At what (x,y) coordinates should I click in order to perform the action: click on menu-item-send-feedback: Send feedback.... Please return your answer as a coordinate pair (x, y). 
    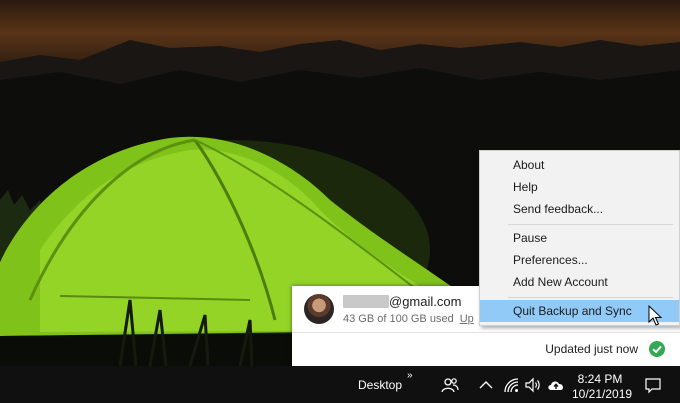
    Looking at the image, I should click on (579, 209).